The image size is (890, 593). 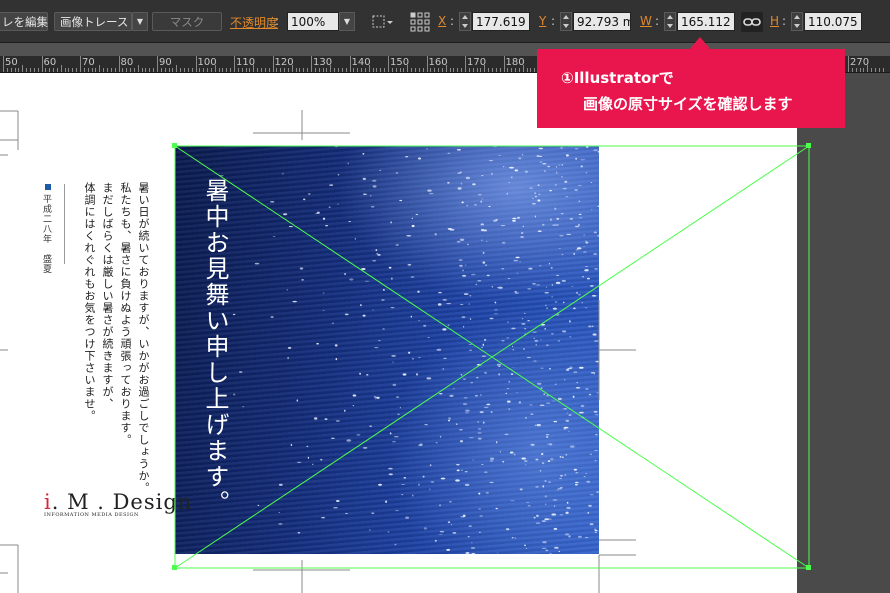 What do you see at coordinates (617, 78) in the screenshot?
I see `callout-line-1: ①Illustratorで` at bounding box center [617, 78].